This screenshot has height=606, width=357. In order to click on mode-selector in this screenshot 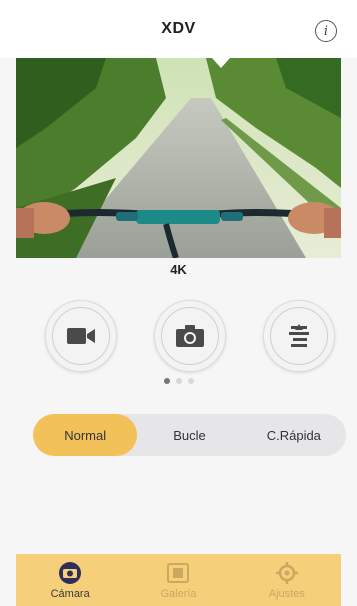, I will do `click(178, 337)`.